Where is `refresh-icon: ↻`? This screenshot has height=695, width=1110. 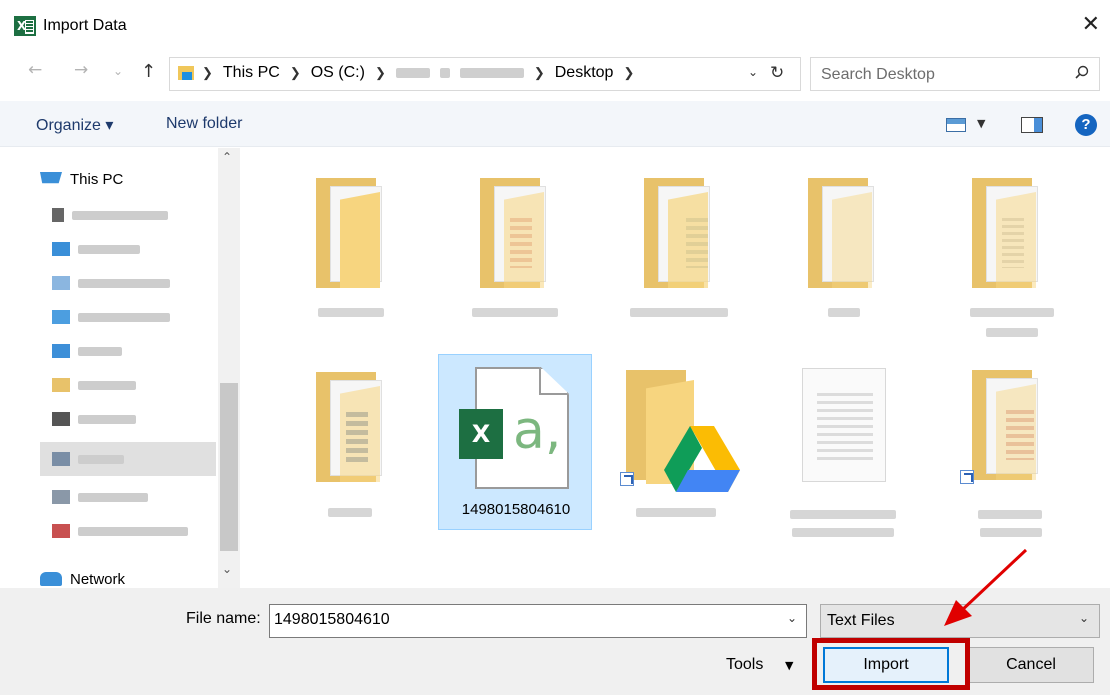 refresh-icon: ↻ is located at coordinates (777, 73).